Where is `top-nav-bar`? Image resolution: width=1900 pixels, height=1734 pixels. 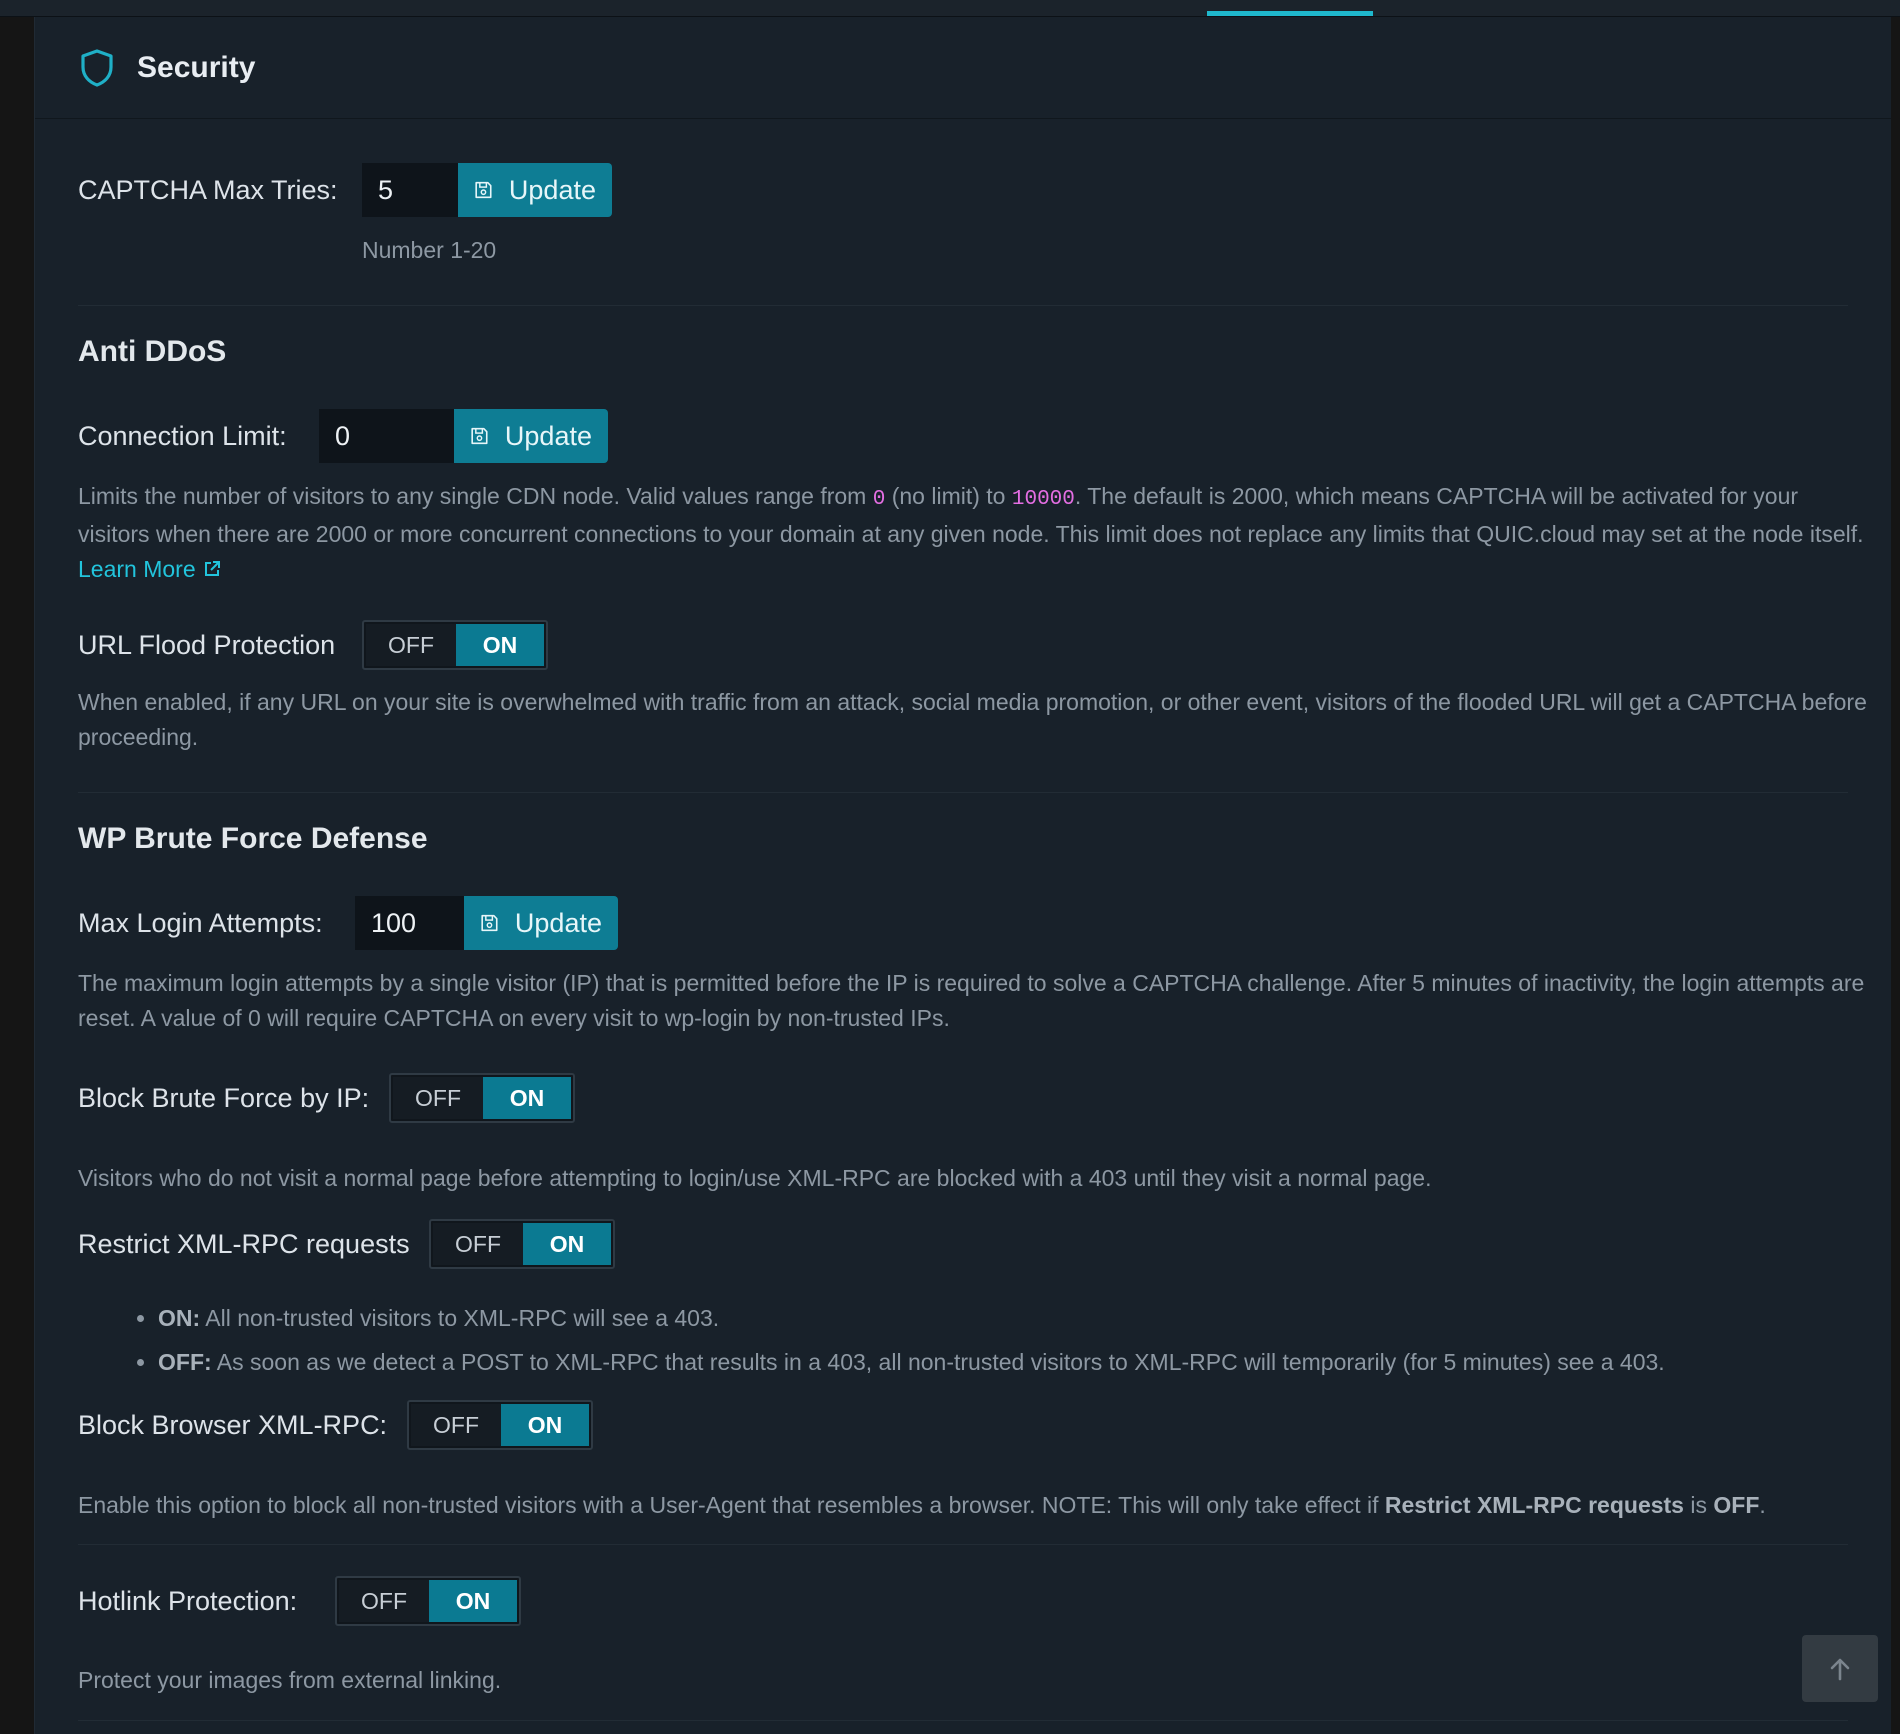 top-nav-bar is located at coordinates (950, 8).